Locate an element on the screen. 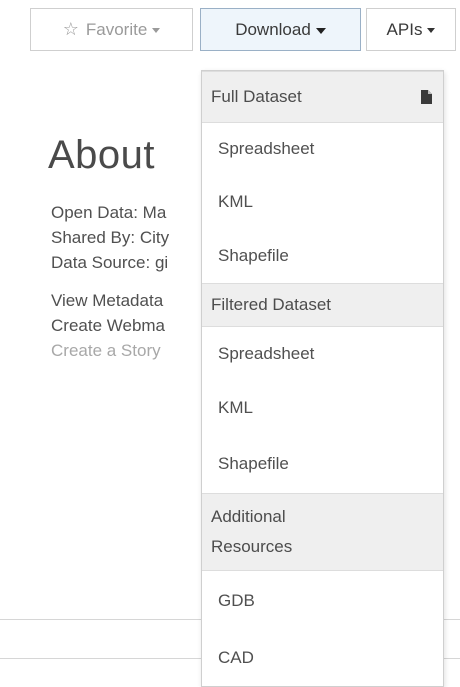 The width and height of the screenshot is (460, 687). favorite-label: Favorite is located at coordinates (116, 29).